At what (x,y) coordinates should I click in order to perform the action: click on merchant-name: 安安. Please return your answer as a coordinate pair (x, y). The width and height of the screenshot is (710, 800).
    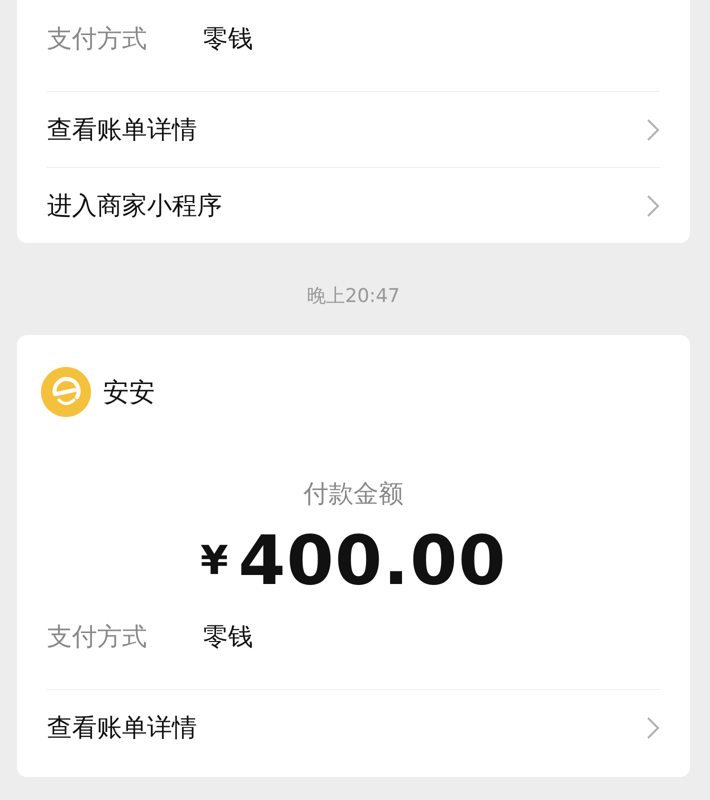
    Looking at the image, I should click on (129, 393).